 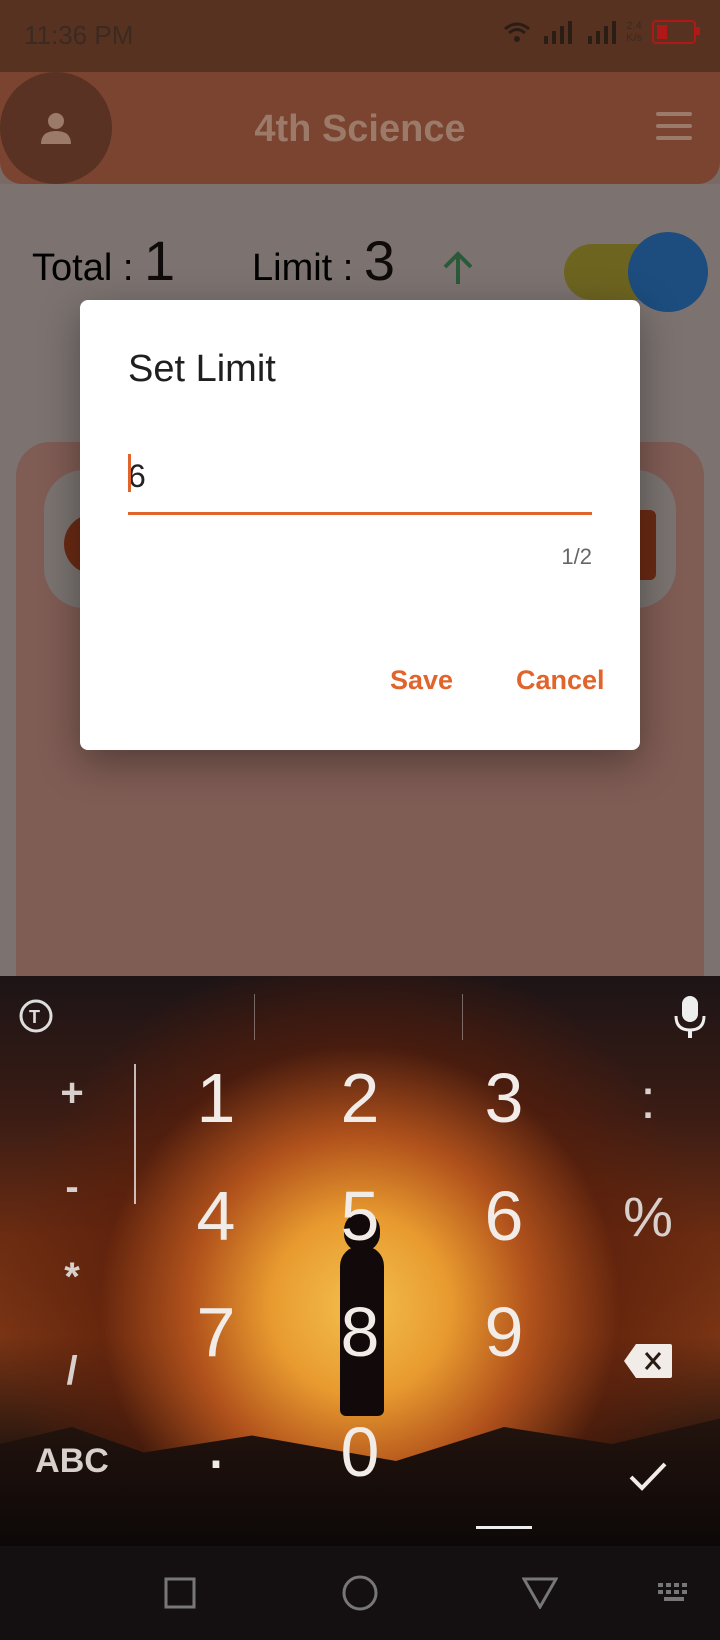 What do you see at coordinates (159, 260) in the screenshot?
I see `total-value: 1` at bounding box center [159, 260].